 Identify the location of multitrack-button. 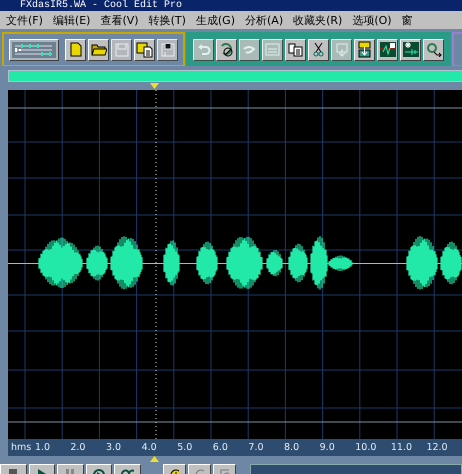
(34, 49).